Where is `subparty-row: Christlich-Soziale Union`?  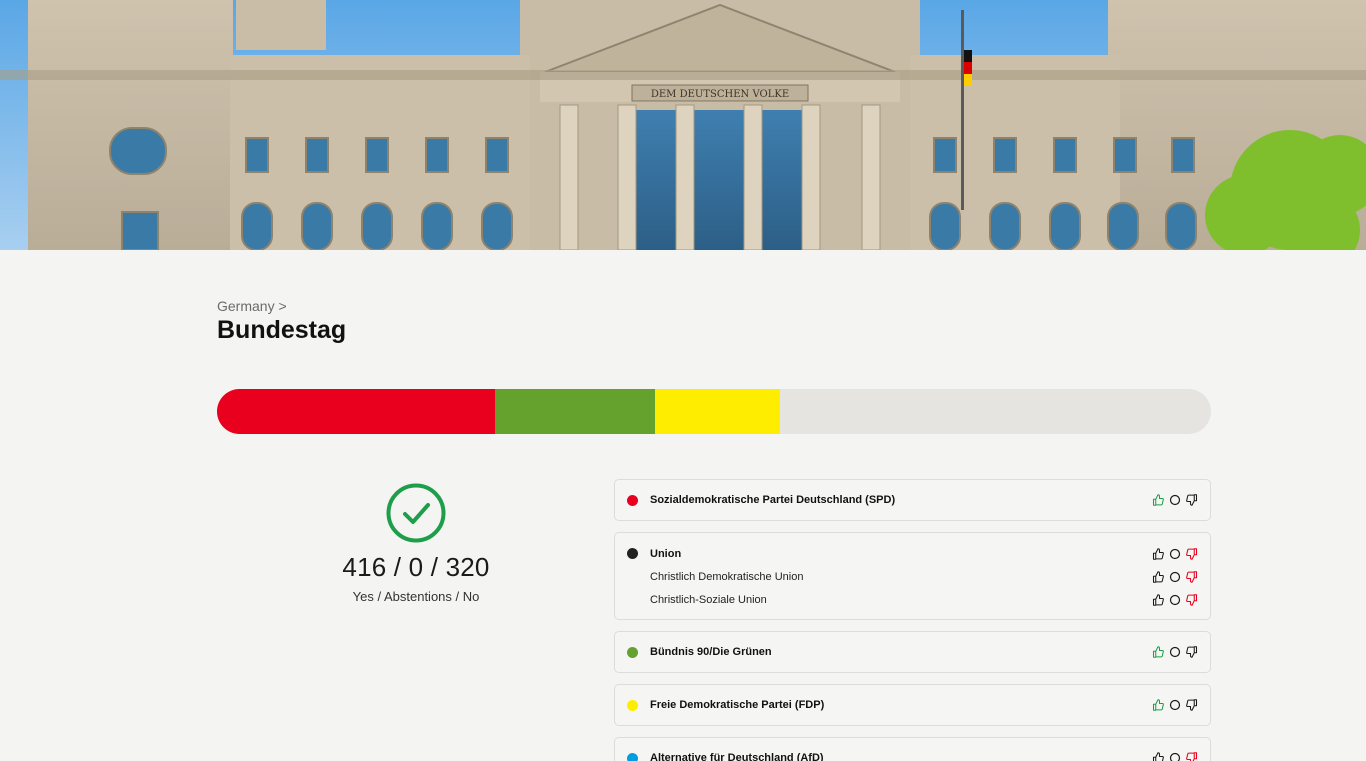
subparty-row: Christlich-Soziale Union is located at coordinates (912, 599).